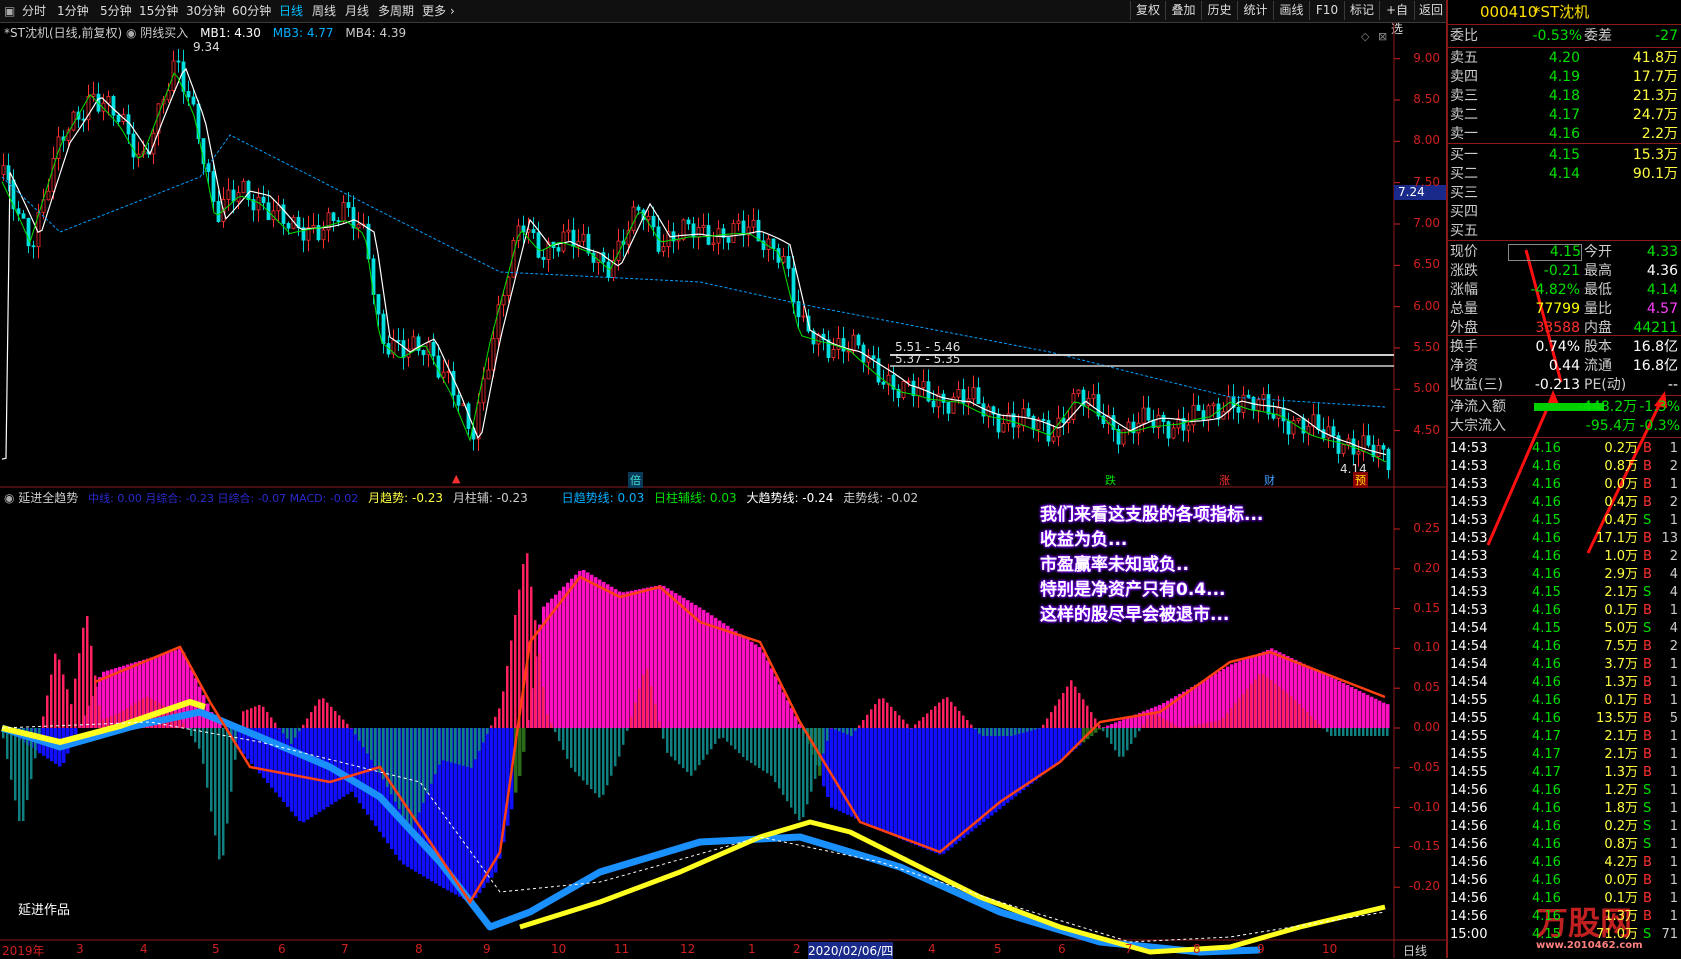 Image resolution: width=1681 pixels, height=959 pixels. Describe the element at coordinates (1564, 899) in the screenshot. I see `tick-row: 14:56 4.16 0.1万 B 1` at that location.